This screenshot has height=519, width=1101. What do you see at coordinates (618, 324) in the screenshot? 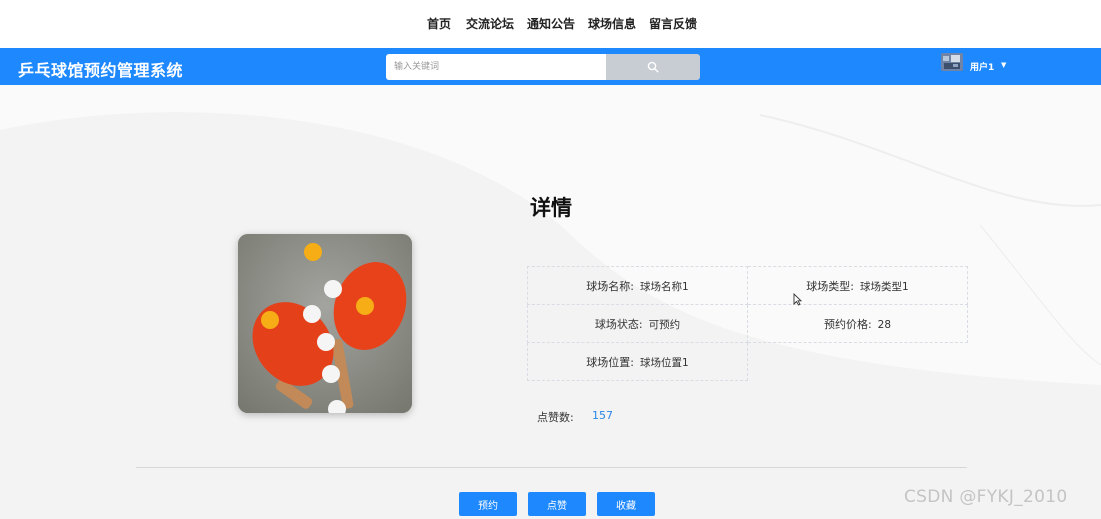
I see `court-status-label: 球场状态:` at bounding box center [618, 324].